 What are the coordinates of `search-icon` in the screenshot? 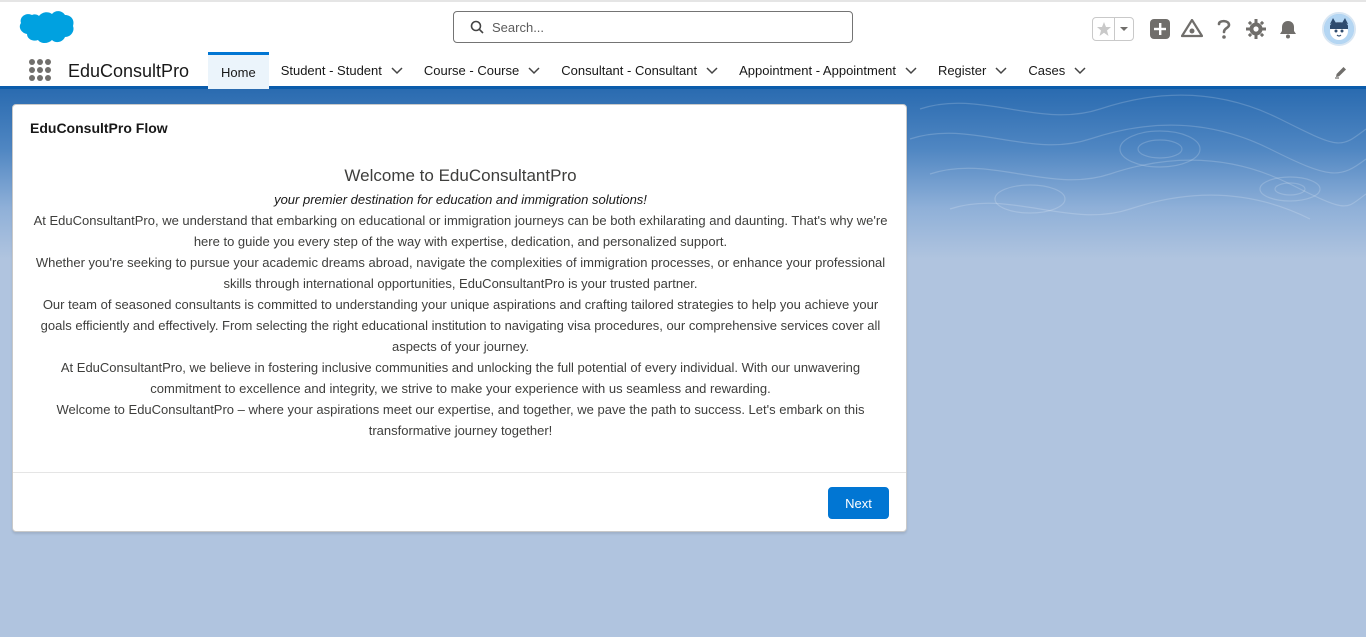 It's located at (477, 27).